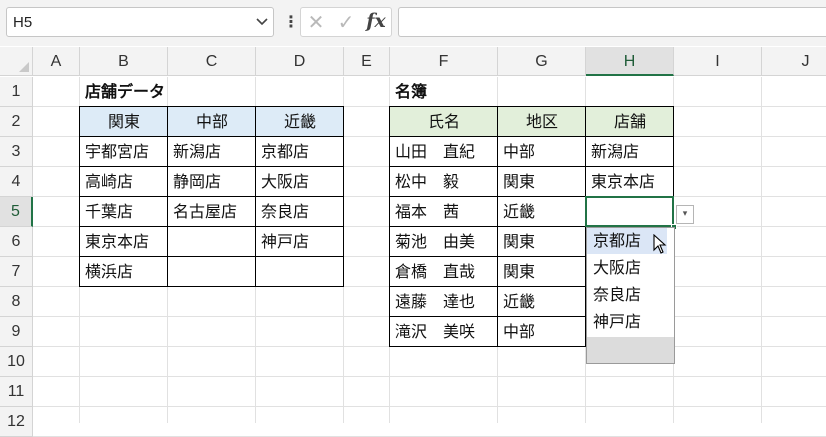 Image resolution: width=826 pixels, height=437 pixels. Describe the element at coordinates (627, 322) in the screenshot. I see `dropdown-option: 神戸店` at that location.